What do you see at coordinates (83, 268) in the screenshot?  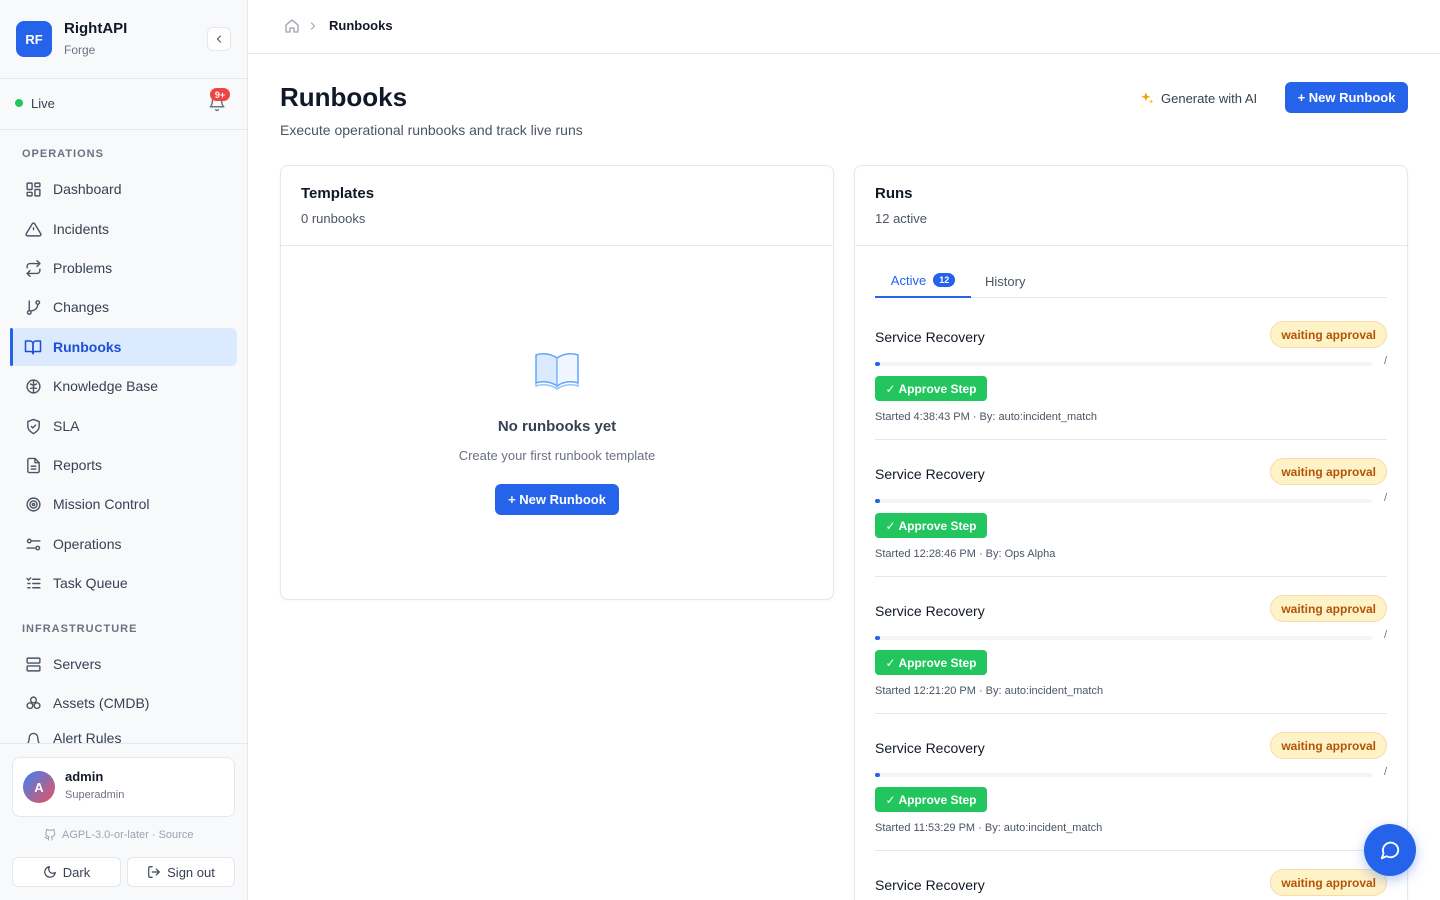 I see `sidebar-item-label: Problems` at bounding box center [83, 268].